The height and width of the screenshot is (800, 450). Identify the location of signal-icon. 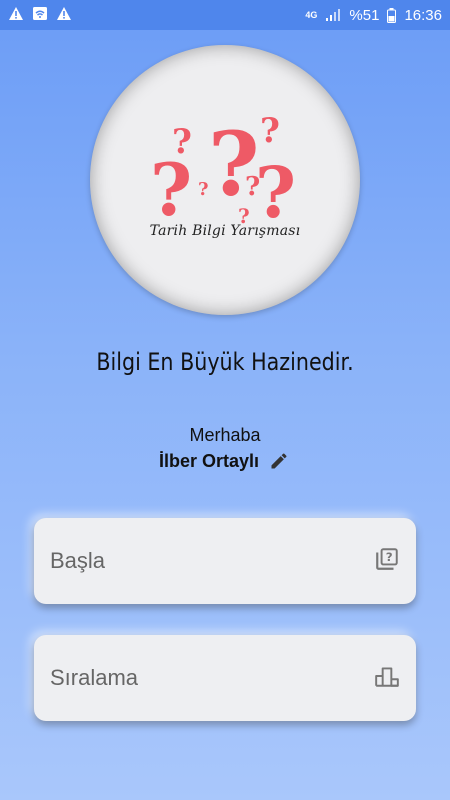
(333, 15).